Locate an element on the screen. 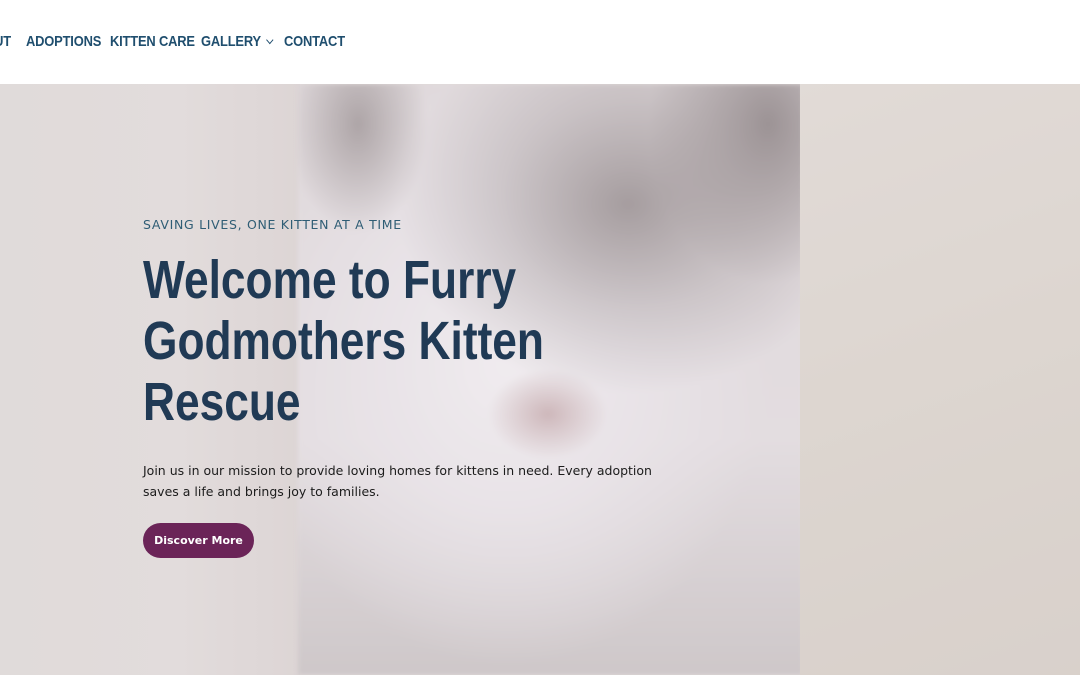  hero-tagline: SAVING LIVES, ONE KITTEN AT A TIME is located at coordinates (272, 224).